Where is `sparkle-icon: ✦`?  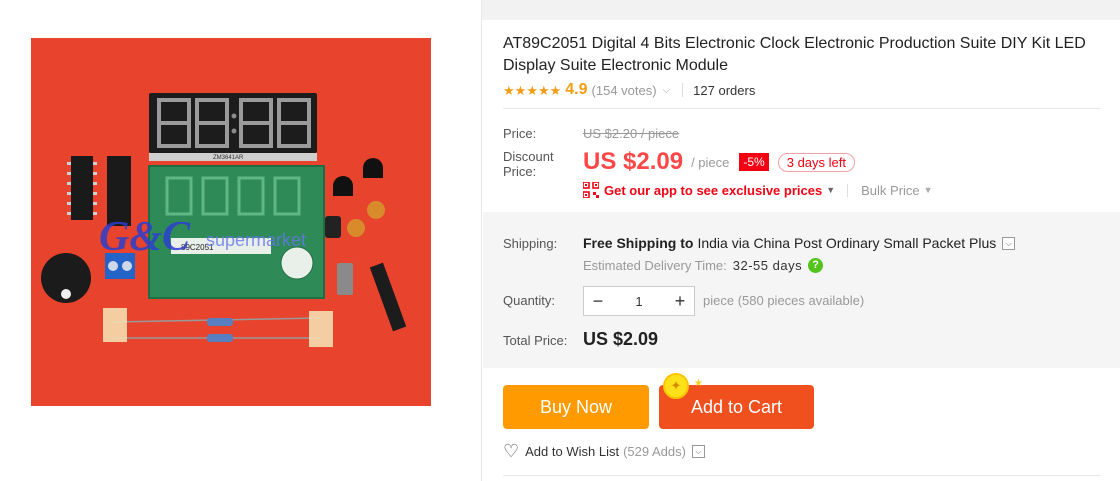 sparkle-icon: ✦ is located at coordinates (676, 386).